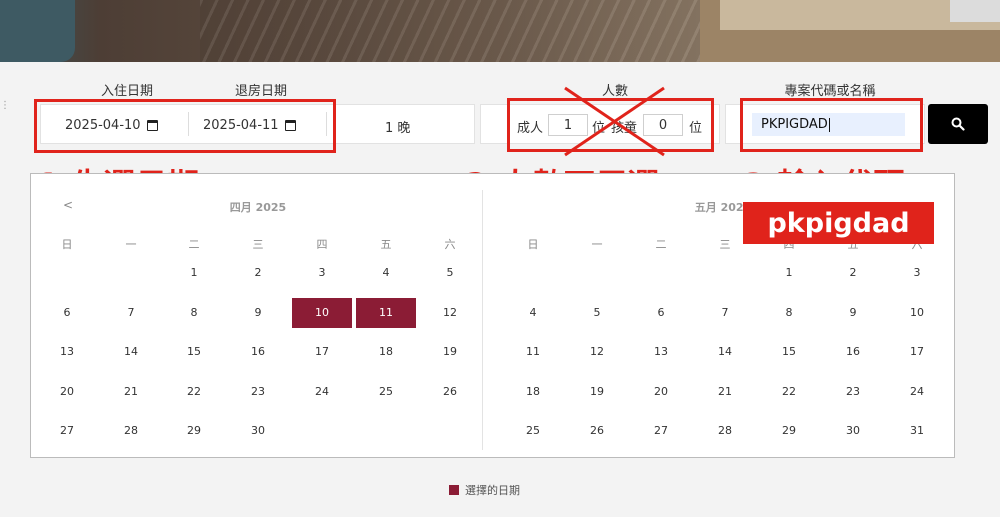 The image size is (1000, 517). I want to click on checkout-label: 退房日期, so click(260, 91).